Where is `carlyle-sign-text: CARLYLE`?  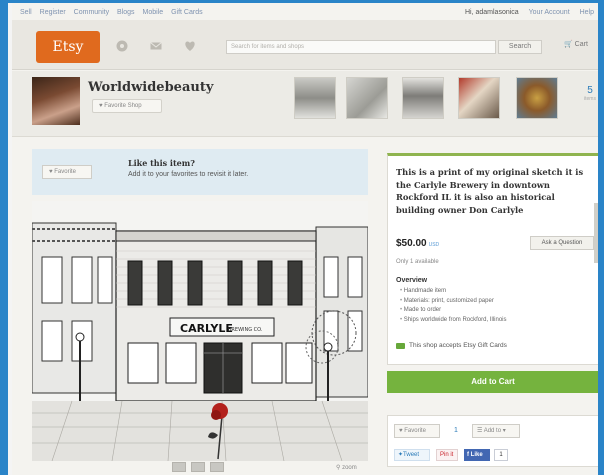 carlyle-sign-text: CARLYLE is located at coordinates (206, 328).